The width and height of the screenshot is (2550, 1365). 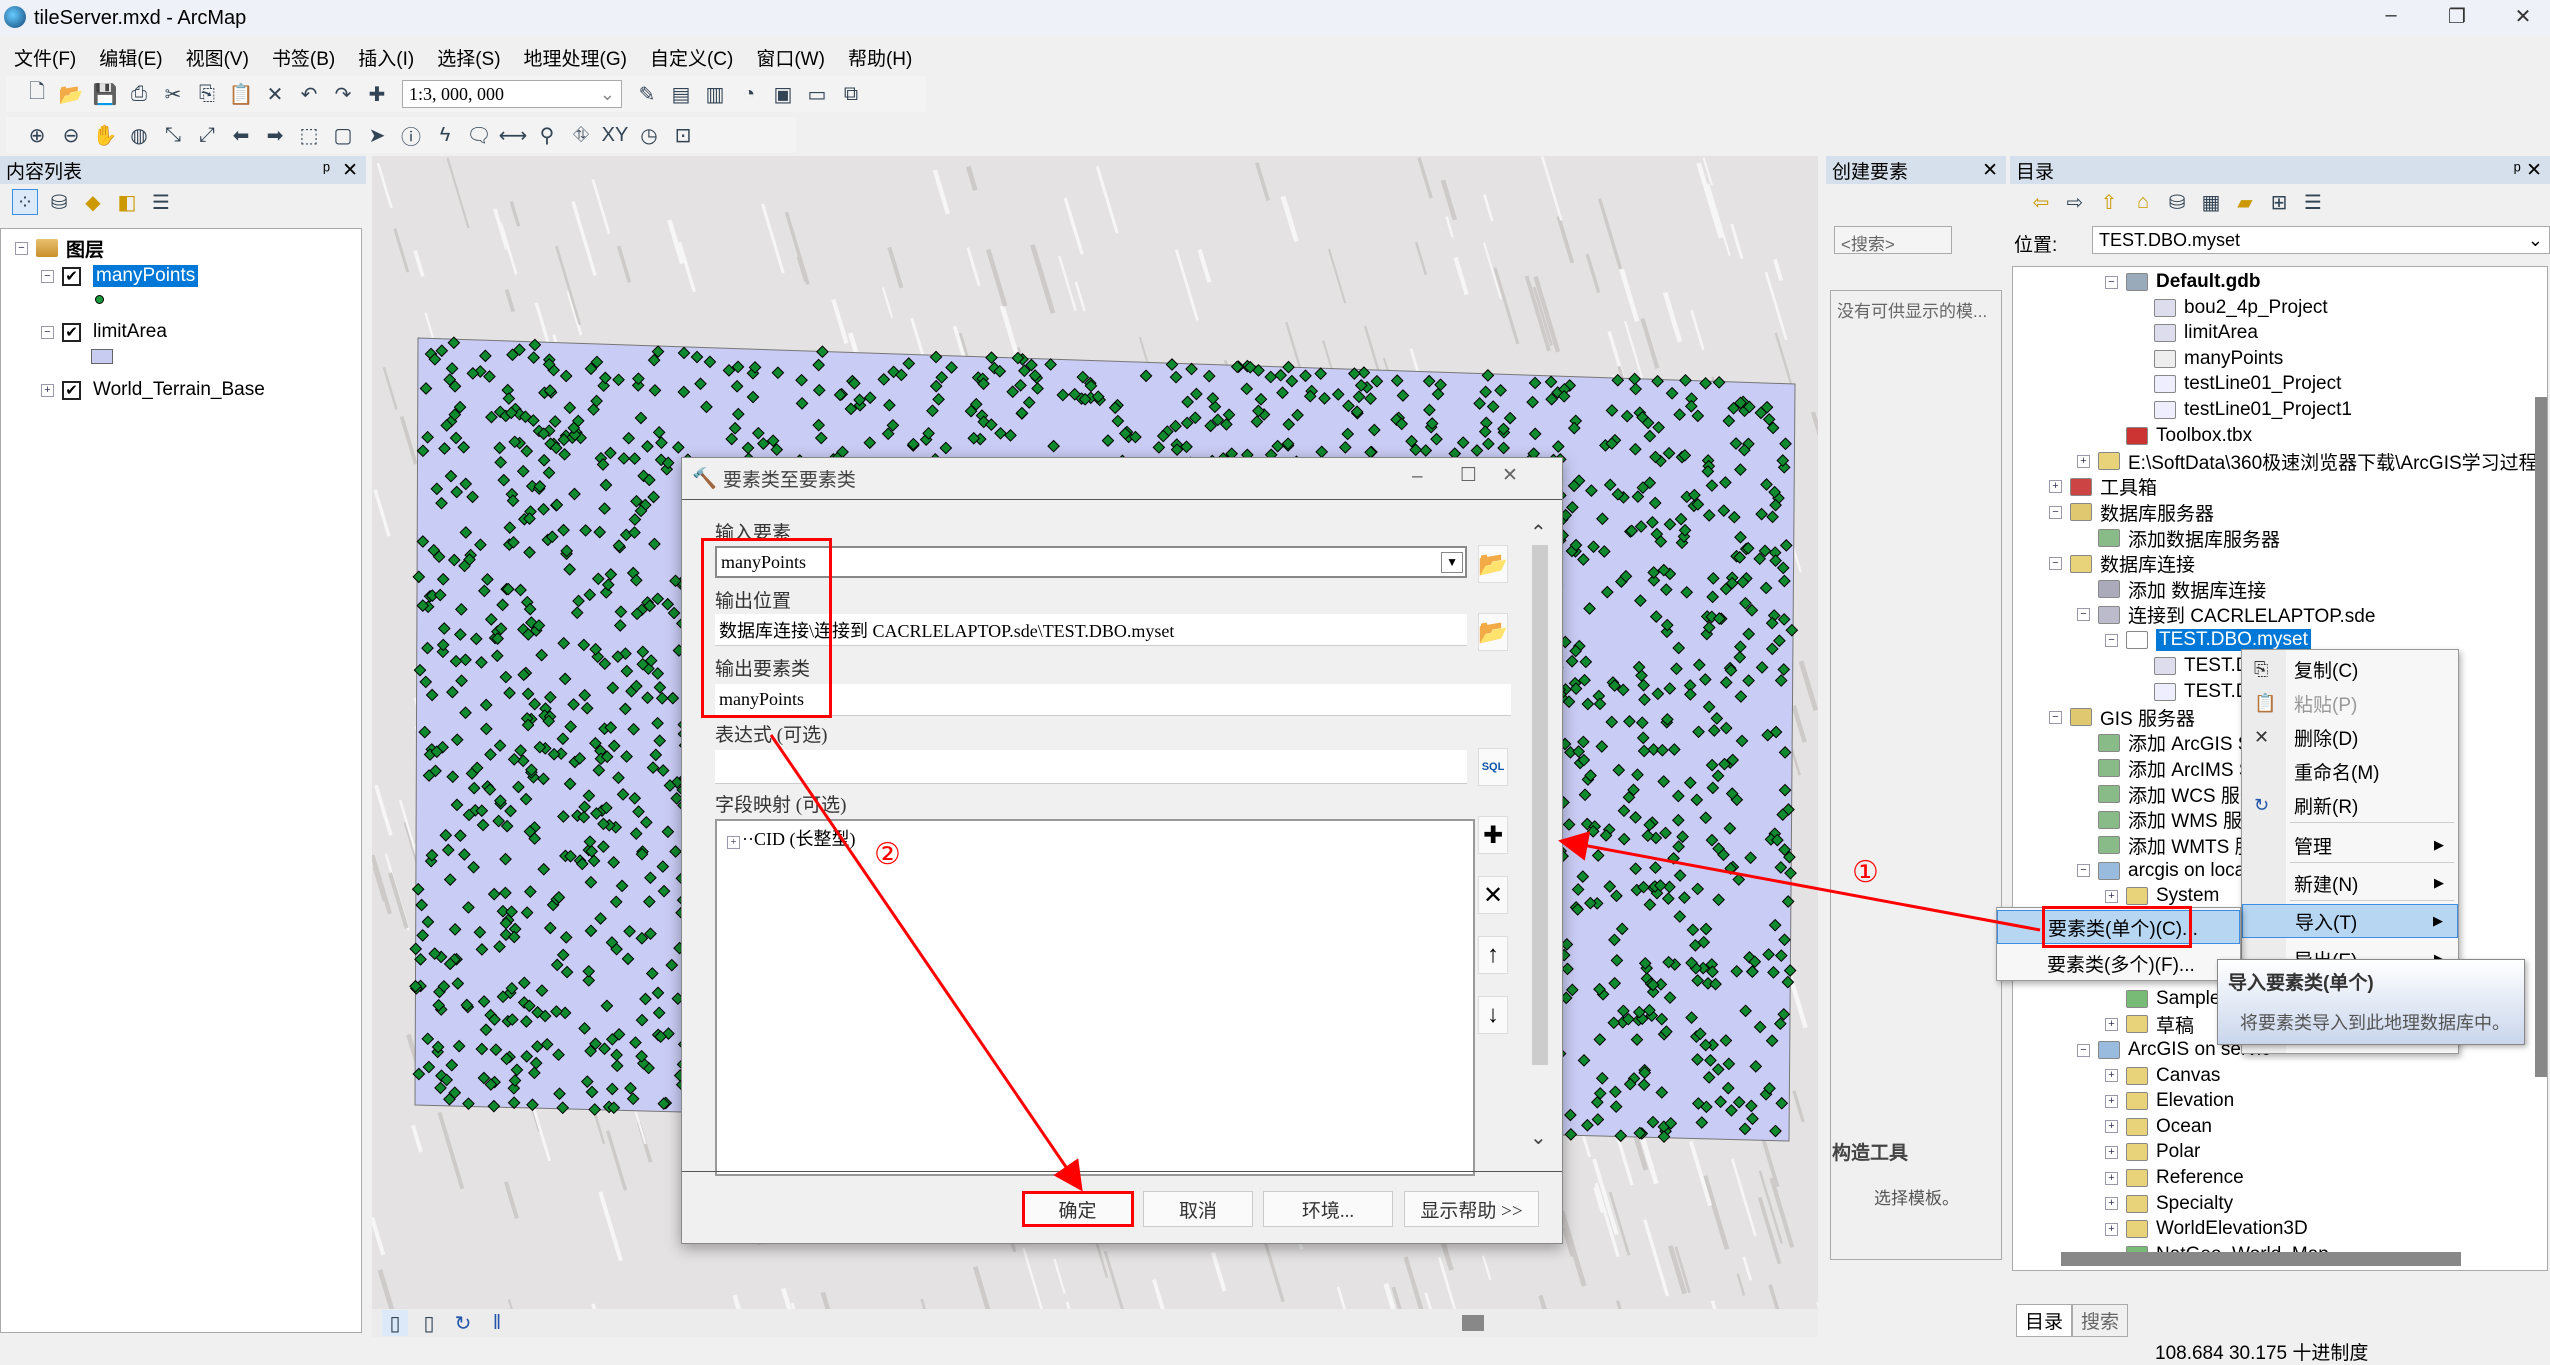 I want to click on context-menu-item: 📋粘贴(P), so click(x=2350, y=703).